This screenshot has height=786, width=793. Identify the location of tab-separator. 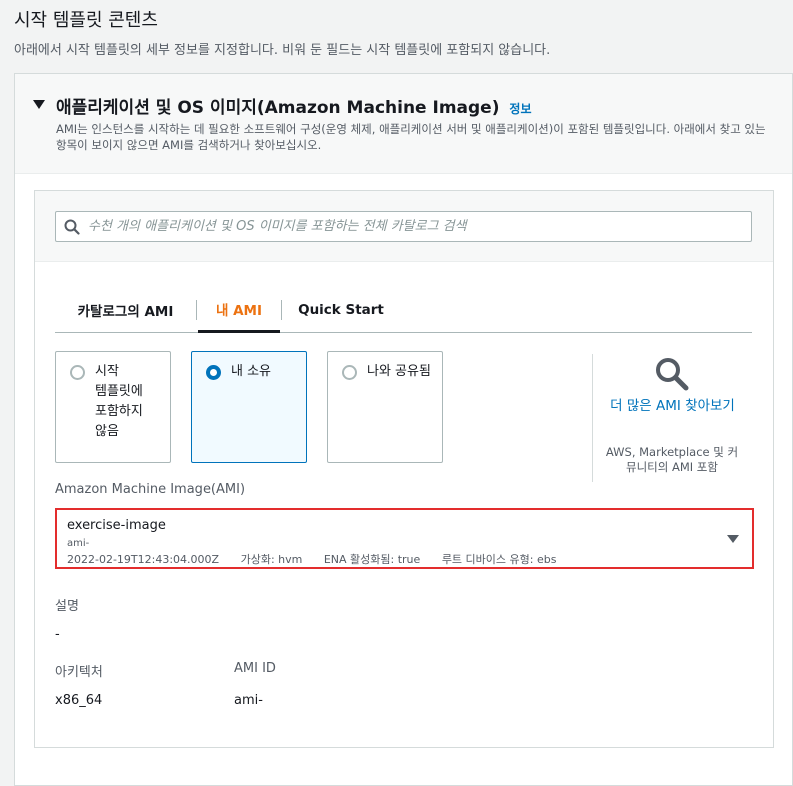
(196, 310).